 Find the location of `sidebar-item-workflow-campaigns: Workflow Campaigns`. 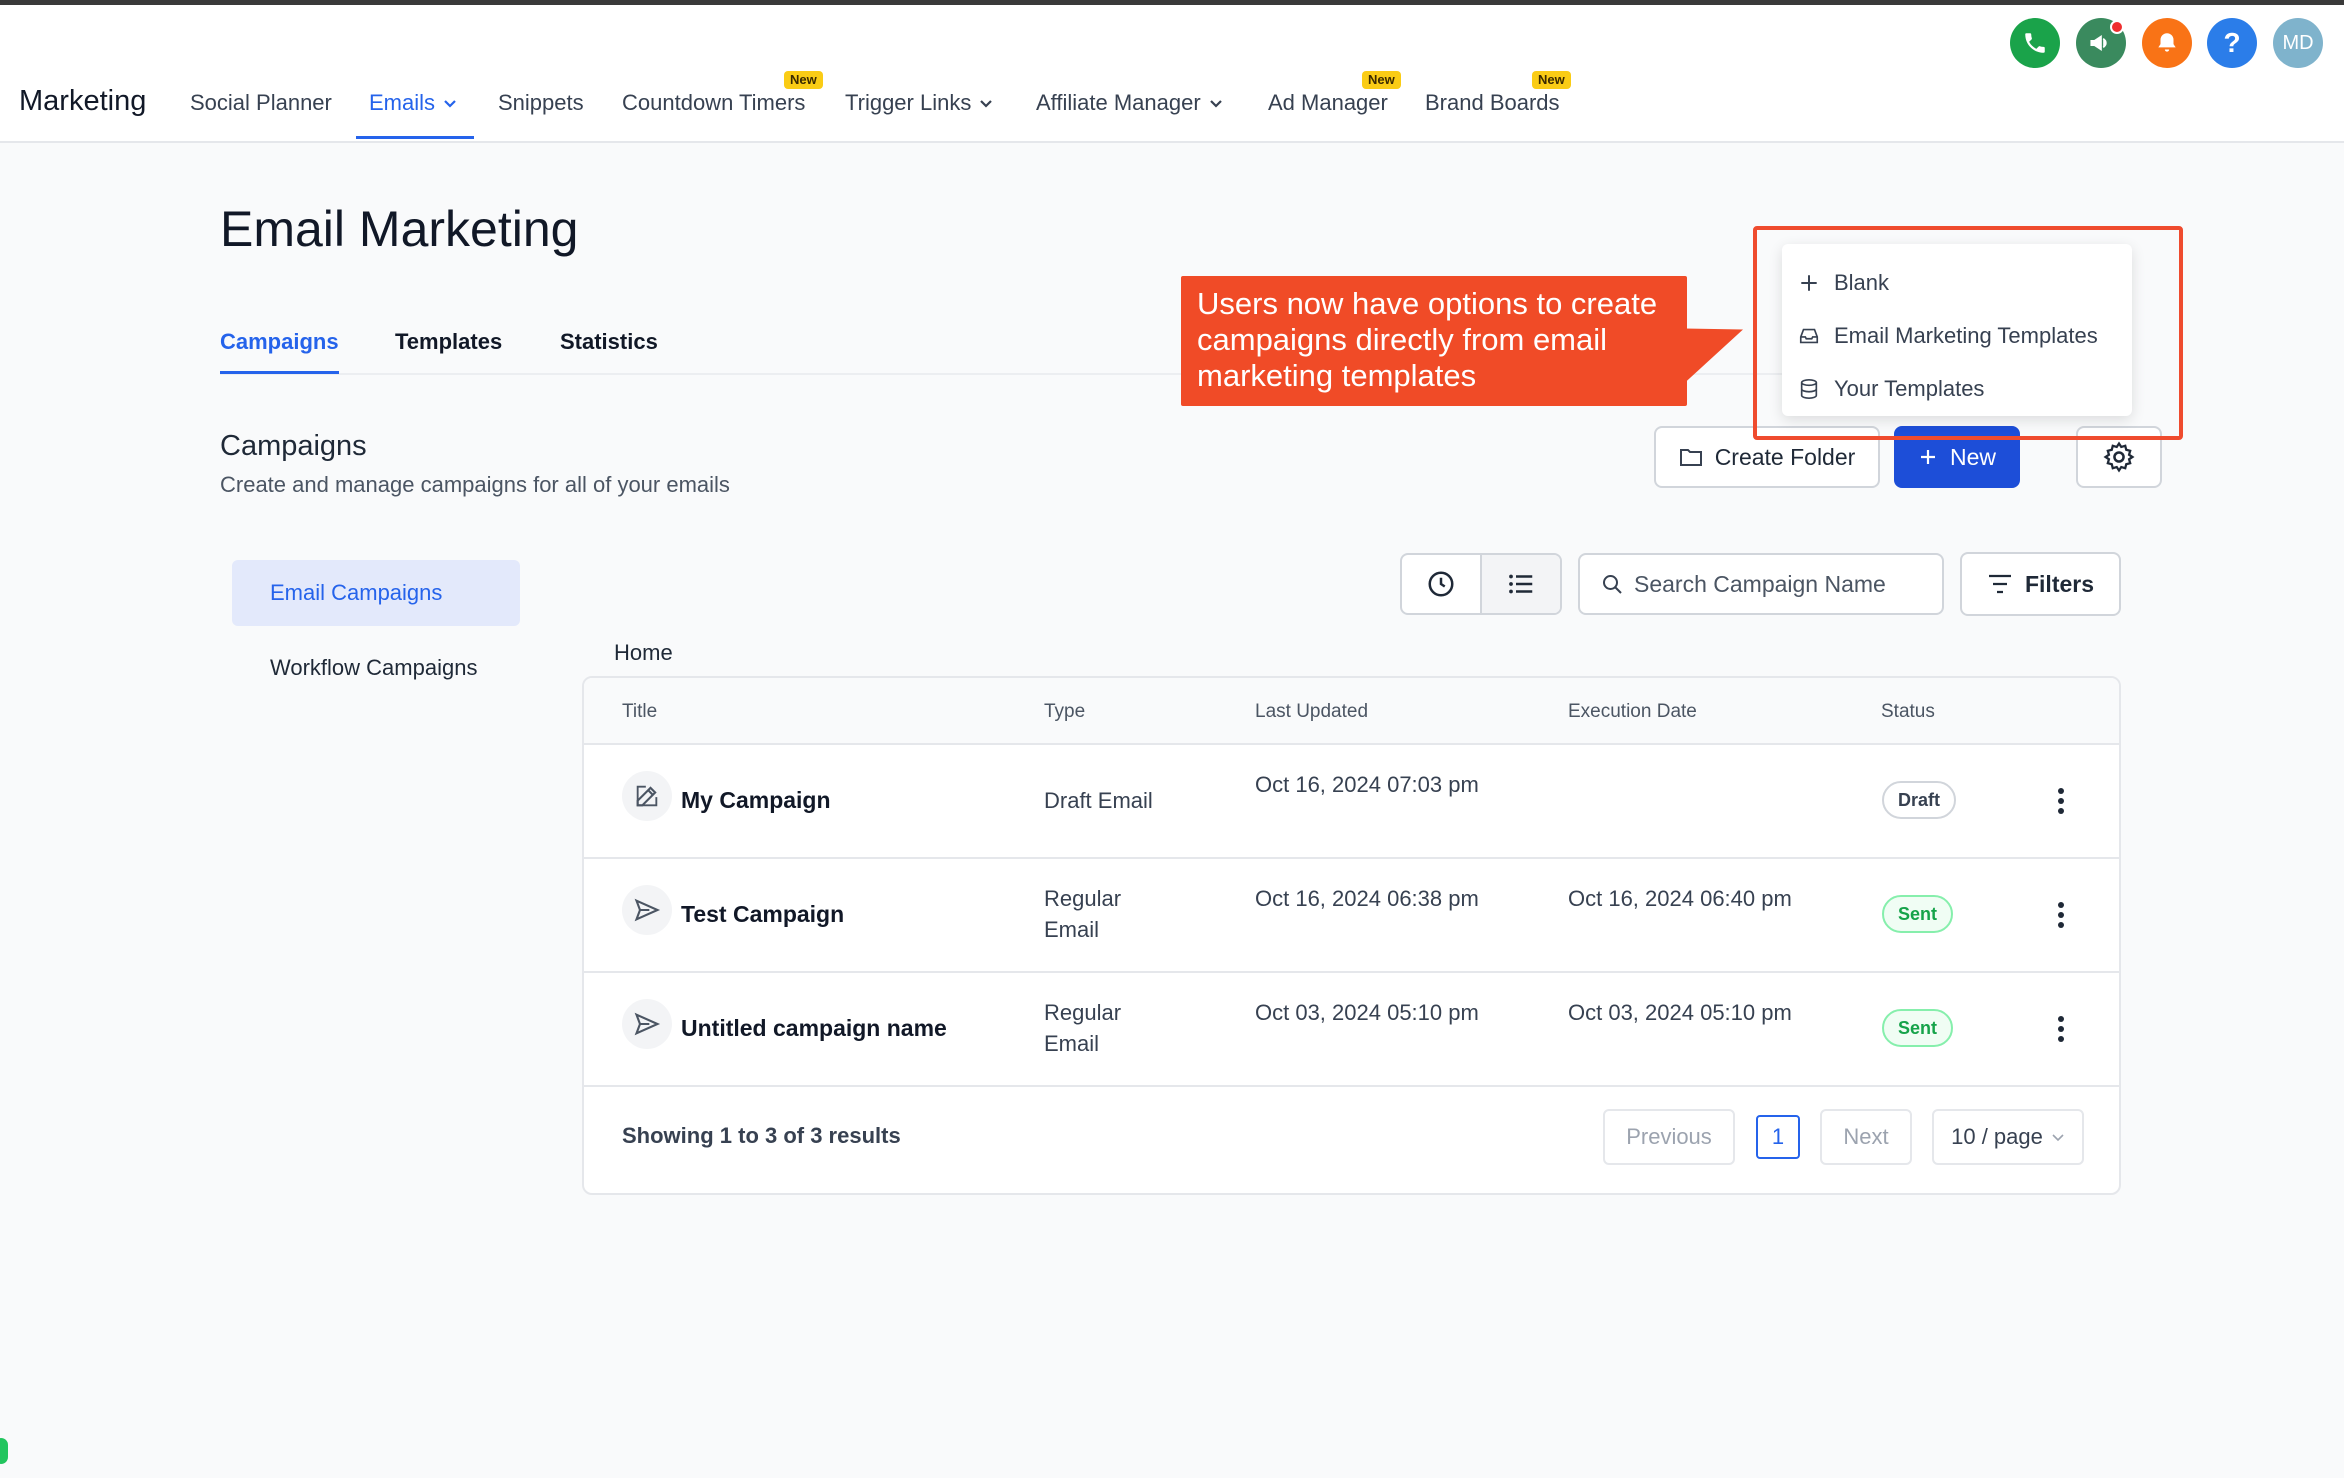

sidebar-item-workflow-campaigns: Workflow Campaigns is located at coordinates (376, 668).